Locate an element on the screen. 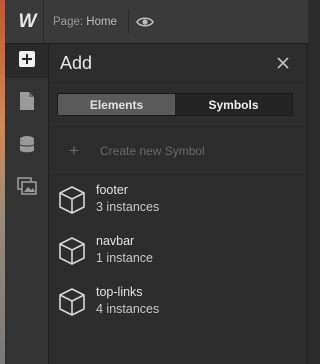  add-panel-button is located at coordinates (26, 61).